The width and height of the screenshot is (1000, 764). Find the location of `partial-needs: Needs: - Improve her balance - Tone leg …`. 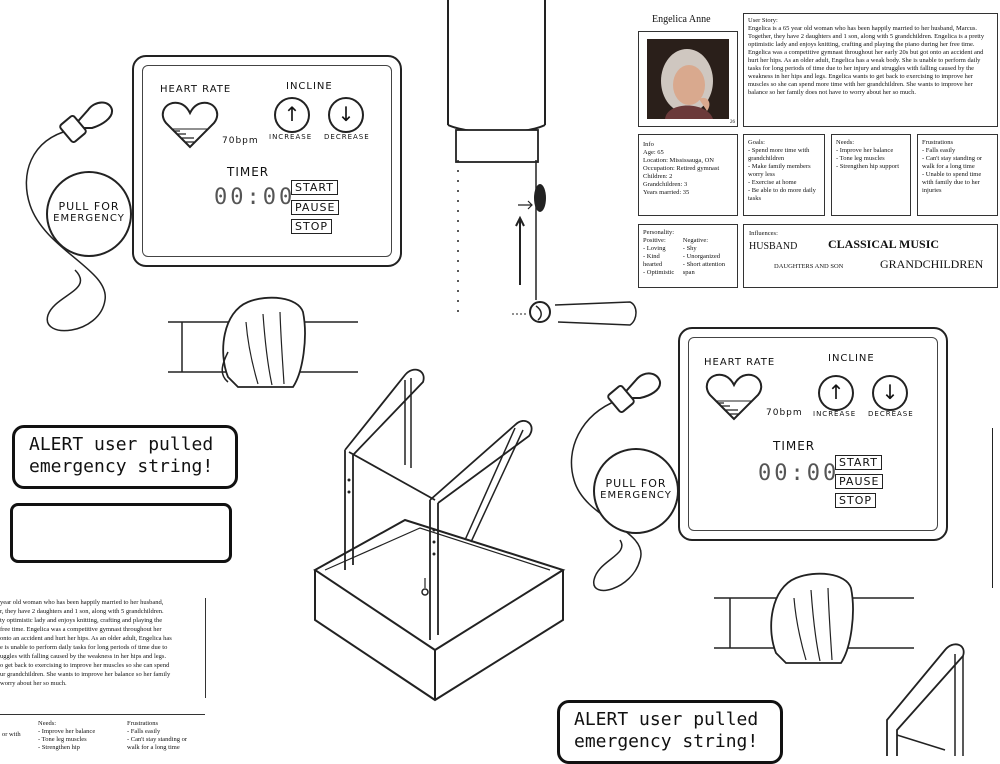

partial-needs: Needs: - Improve her balance - Tone leg … is located at coordinates (66, 736).